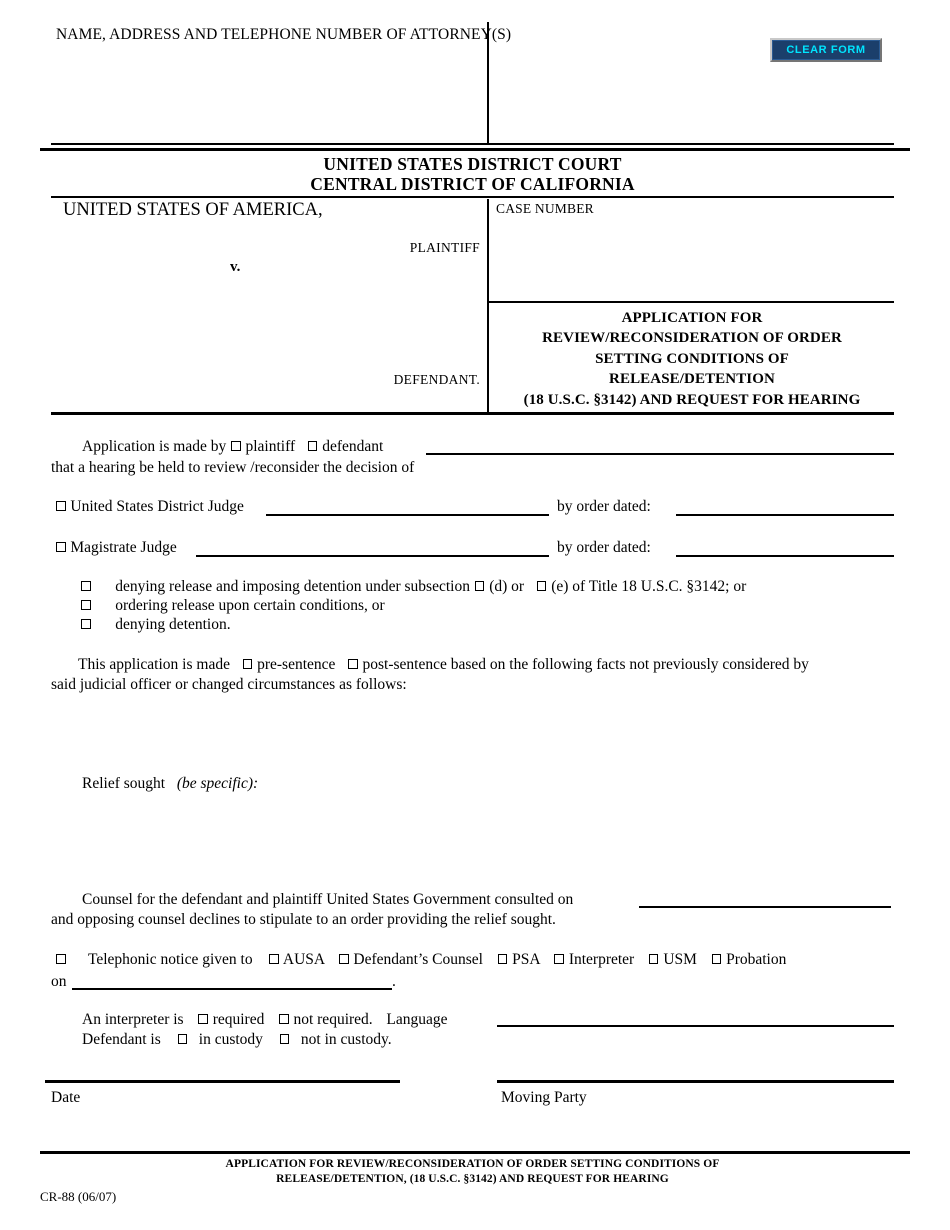  I want to click on magistrate-judge-line: Magistrate Judge, so click(116, 548).